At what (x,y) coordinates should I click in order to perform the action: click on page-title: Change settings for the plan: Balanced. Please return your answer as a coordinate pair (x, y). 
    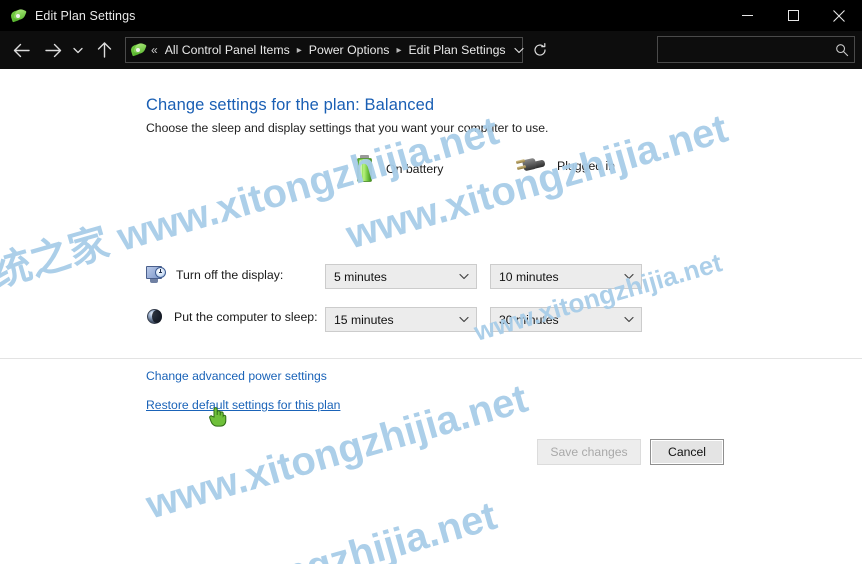
    Looking at the image, I should click on (290, 105).